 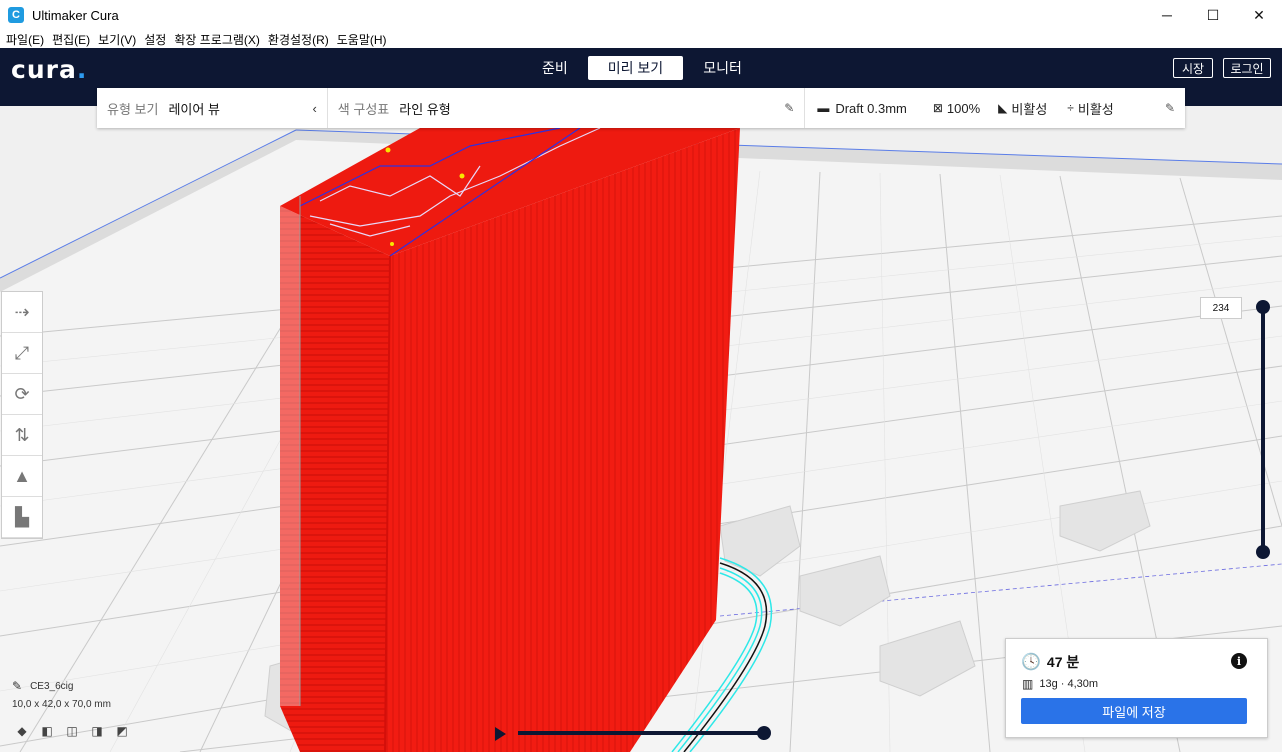 What do you see at coordinates (1028, 684) in the screenshot?
I see `spool-icon: ▥` at bounding box center [1028, 684].